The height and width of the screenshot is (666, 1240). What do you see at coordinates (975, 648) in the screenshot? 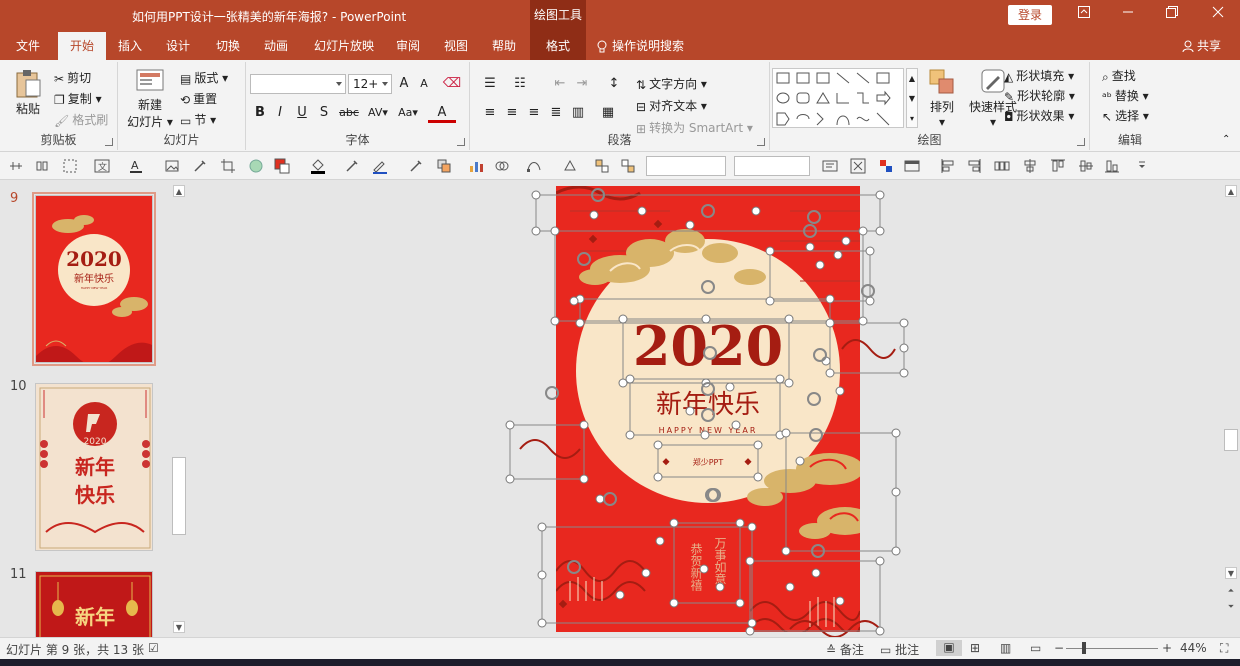
I see `slide-sorter-icon: ⊞` at bounding box center [975, 648].